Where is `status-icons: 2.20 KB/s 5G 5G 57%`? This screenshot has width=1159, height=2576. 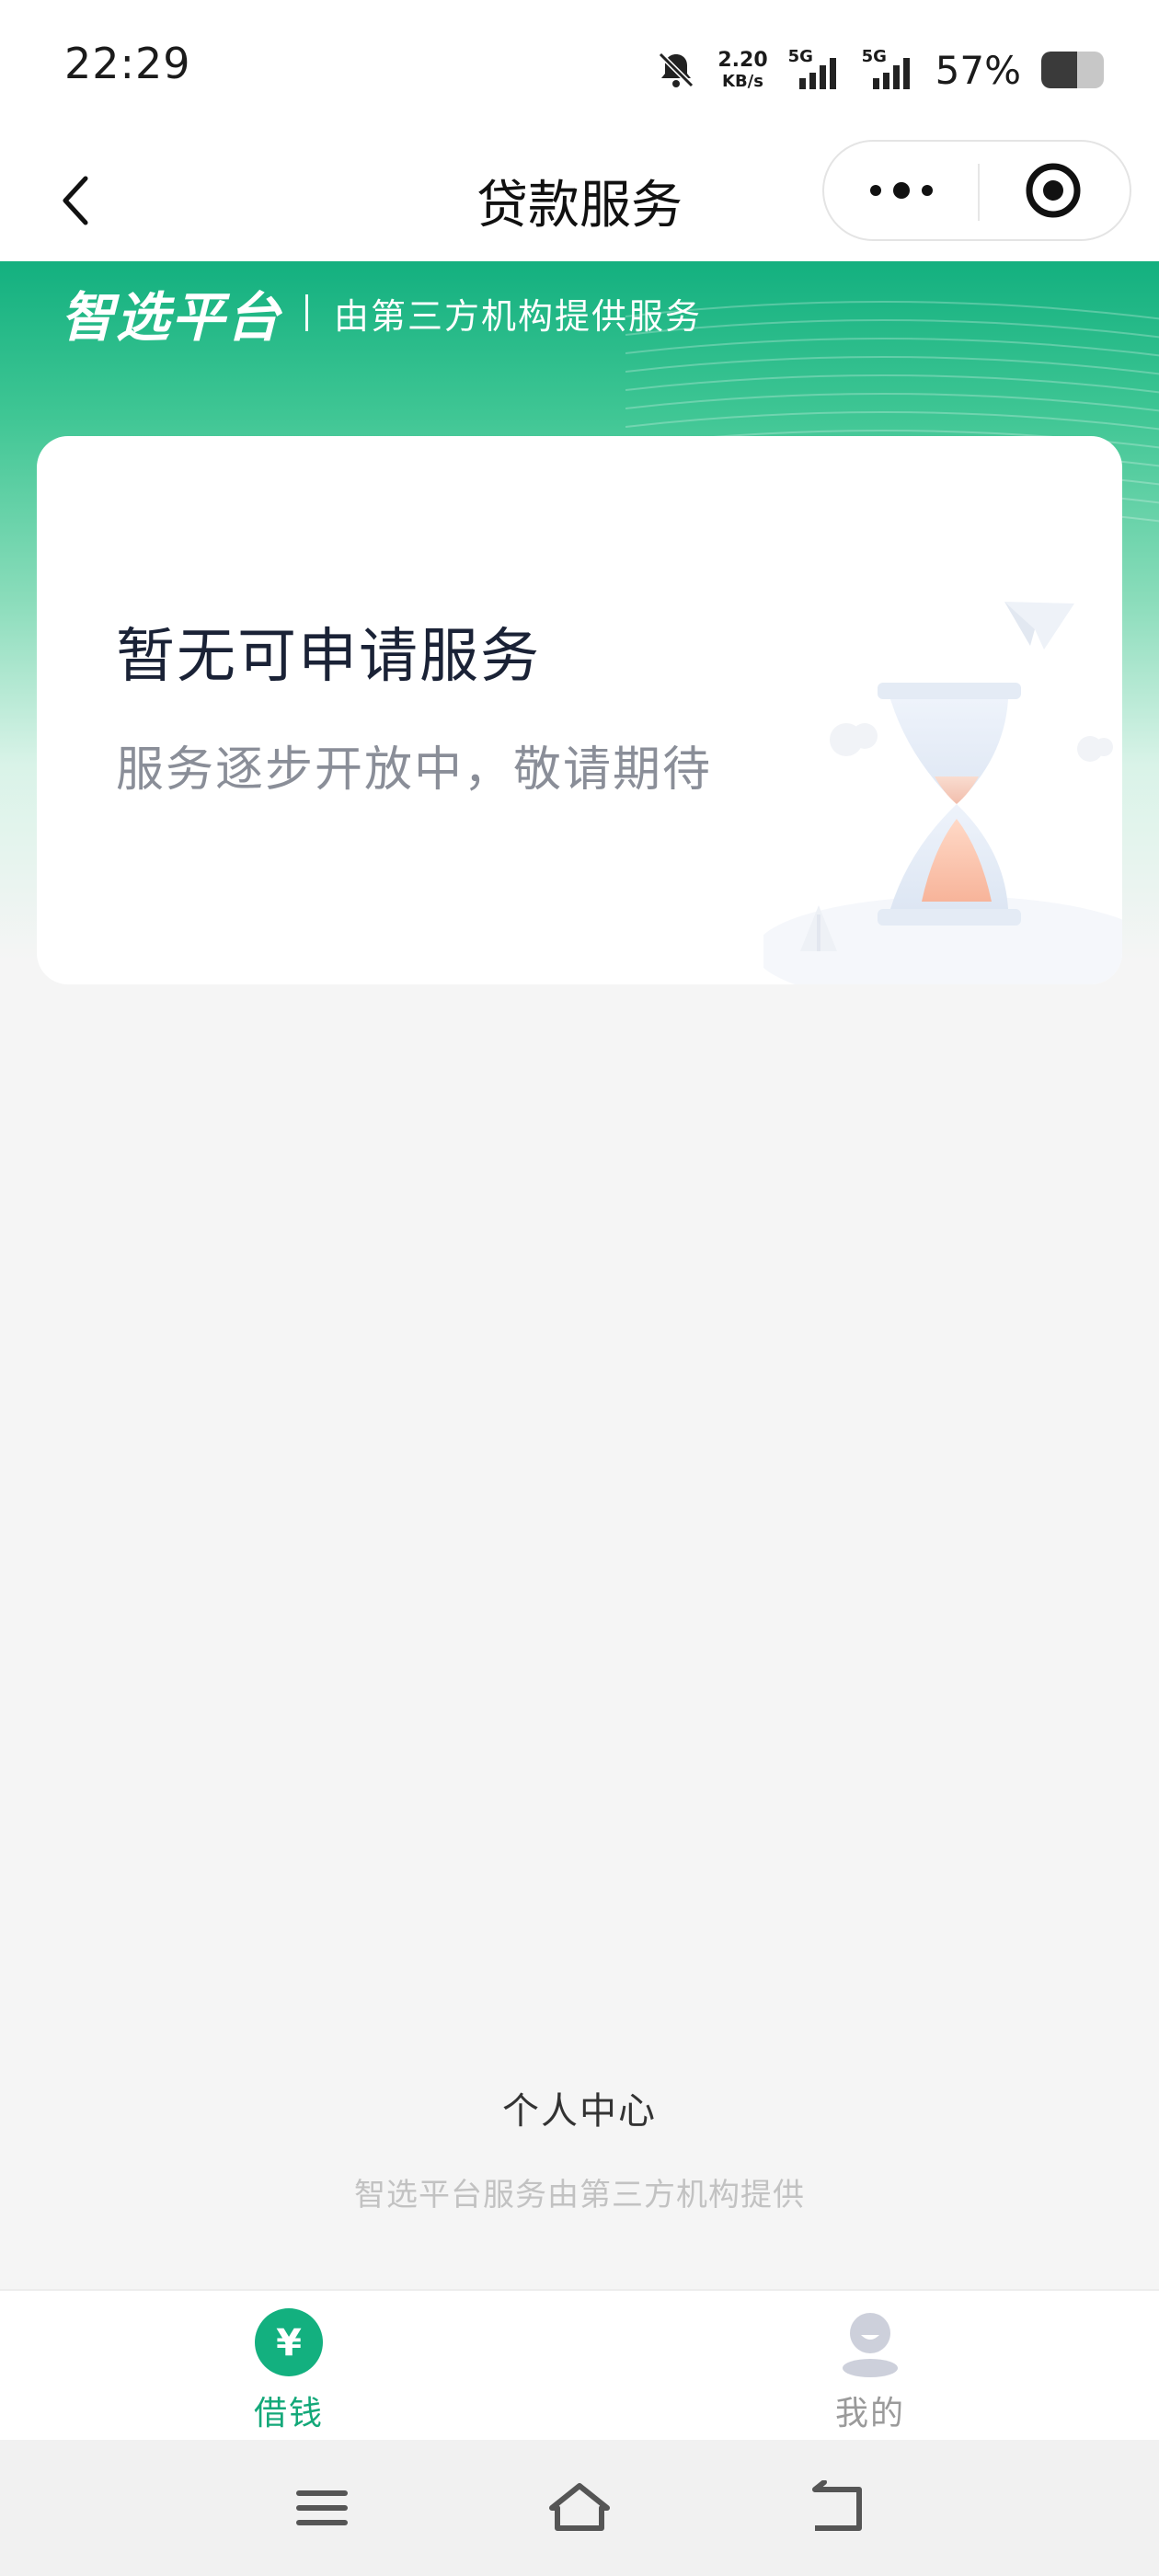
status-icons: 2.20 KB/s 5G 5G 57% is located at coordinates (879, 70).